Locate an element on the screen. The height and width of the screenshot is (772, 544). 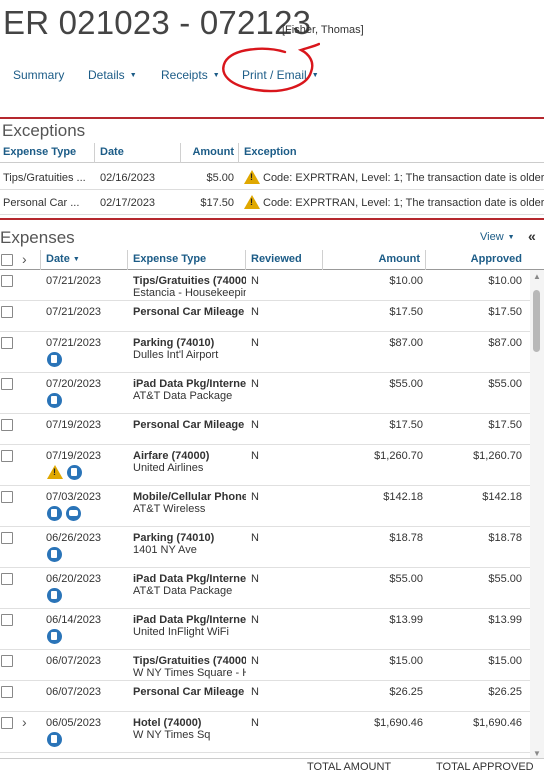
scroll-up-icon: ▲ is located at coordinates (537, 276).